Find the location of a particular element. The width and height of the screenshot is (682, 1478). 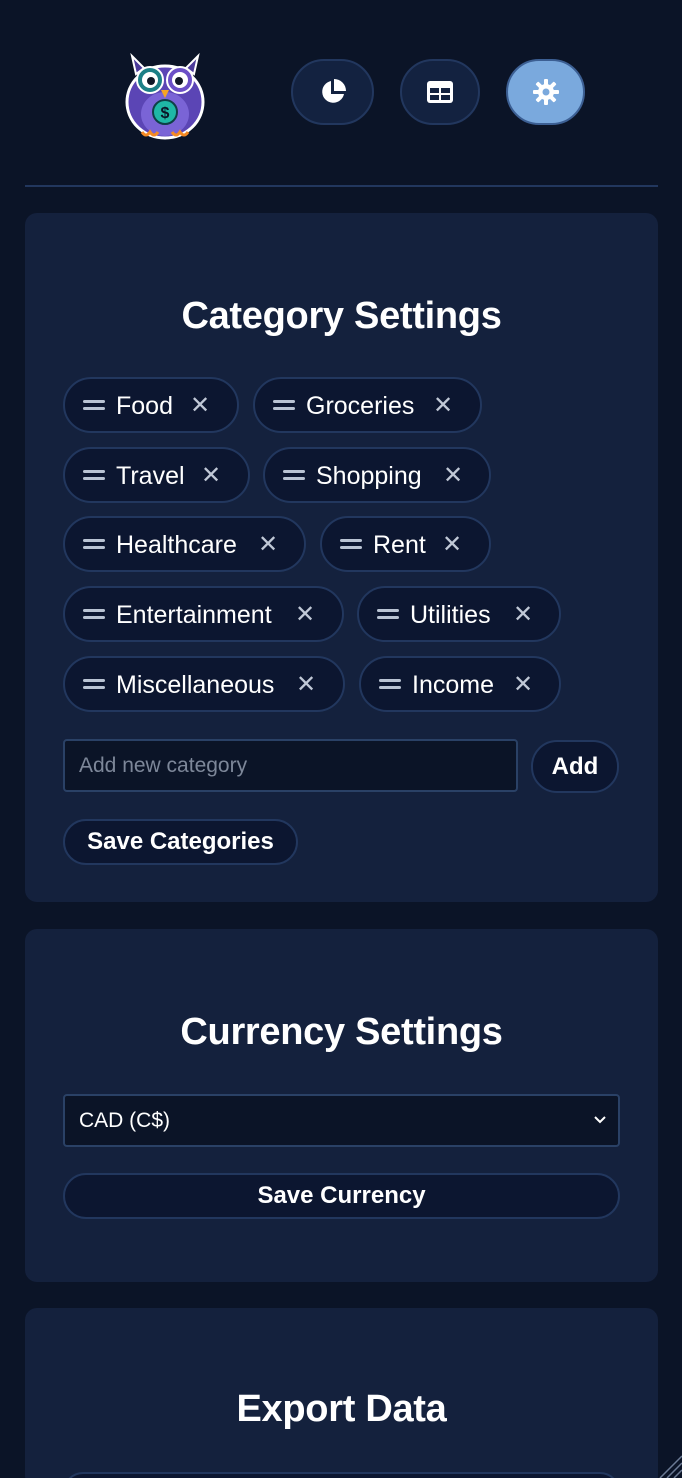

category-label: Rent is located at coordinates (399, 545).